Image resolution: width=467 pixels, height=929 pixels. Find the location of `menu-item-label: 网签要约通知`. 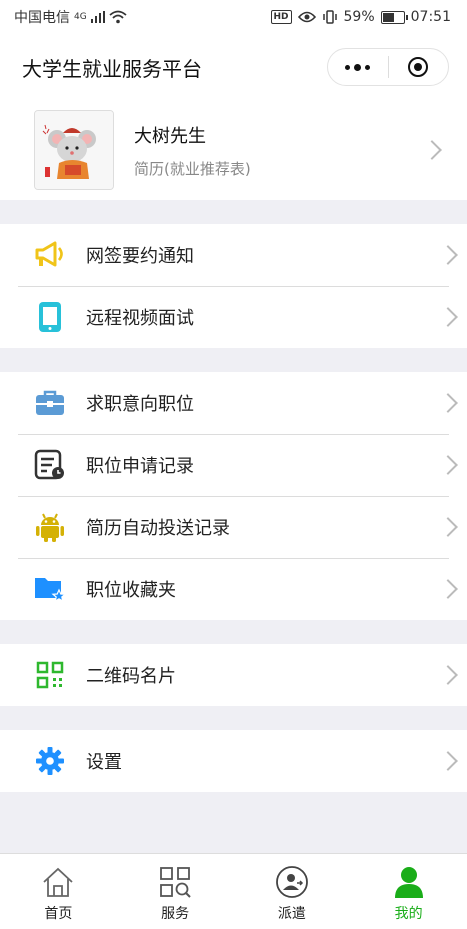

menu-item-label: 网签要约通知 is located at coordinates (140, 256).